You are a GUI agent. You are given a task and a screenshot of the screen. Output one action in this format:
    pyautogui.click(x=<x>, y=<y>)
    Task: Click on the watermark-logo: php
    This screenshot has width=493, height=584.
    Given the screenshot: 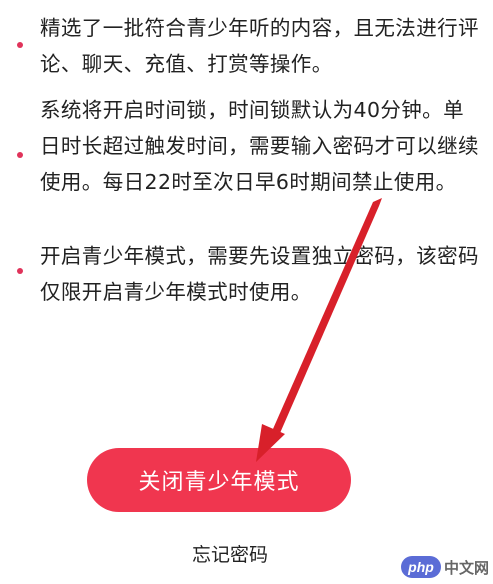 What is the action you would take?
    pyautogui.click(x=420, y=567)
    